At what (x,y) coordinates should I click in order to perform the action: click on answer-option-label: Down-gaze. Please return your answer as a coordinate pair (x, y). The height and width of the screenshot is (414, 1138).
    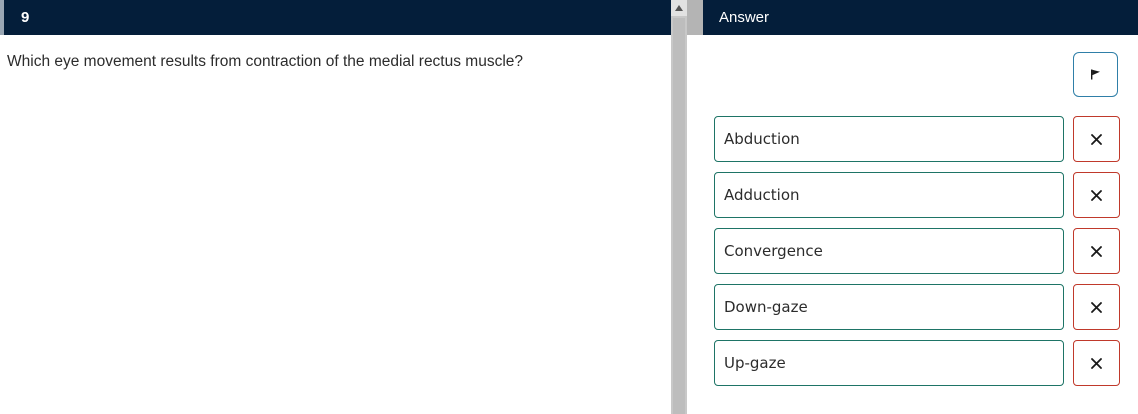
    Looking at the image, I should click on (766, 307).